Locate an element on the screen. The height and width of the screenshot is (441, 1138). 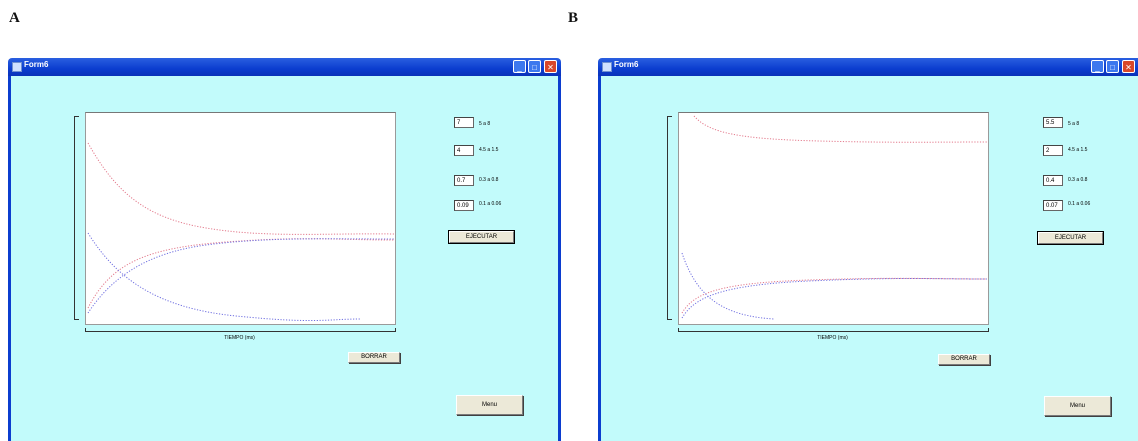
panel-letter-a: A is located at coordinates (14, 18).